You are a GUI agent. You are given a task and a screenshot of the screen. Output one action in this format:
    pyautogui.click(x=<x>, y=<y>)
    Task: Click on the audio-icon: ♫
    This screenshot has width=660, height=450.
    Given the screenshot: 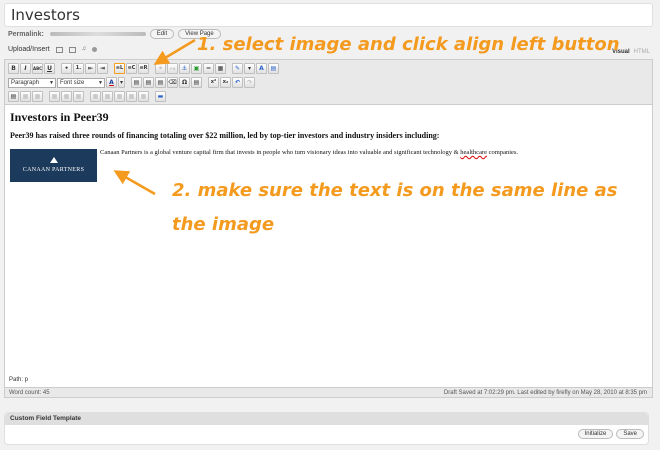 What is the action you would take?
    pyautogui.click(x=84, y=49)
    